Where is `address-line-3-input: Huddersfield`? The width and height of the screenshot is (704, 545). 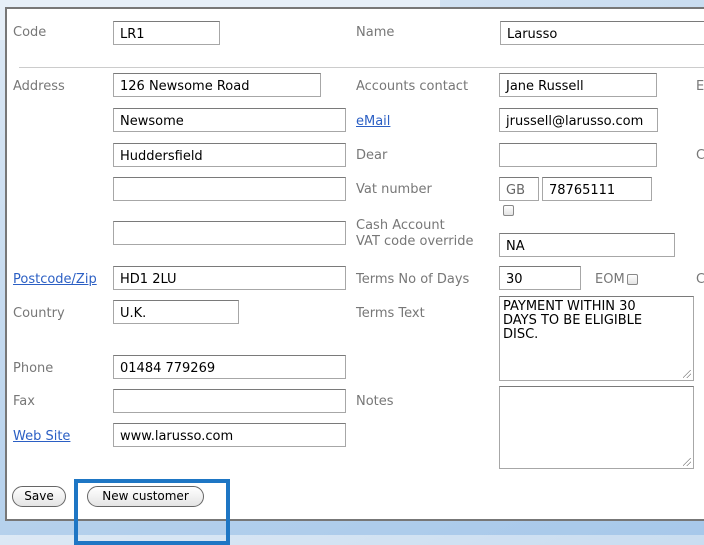 address-line-3-input: Huddersfield is located at coordinates (229, 155).